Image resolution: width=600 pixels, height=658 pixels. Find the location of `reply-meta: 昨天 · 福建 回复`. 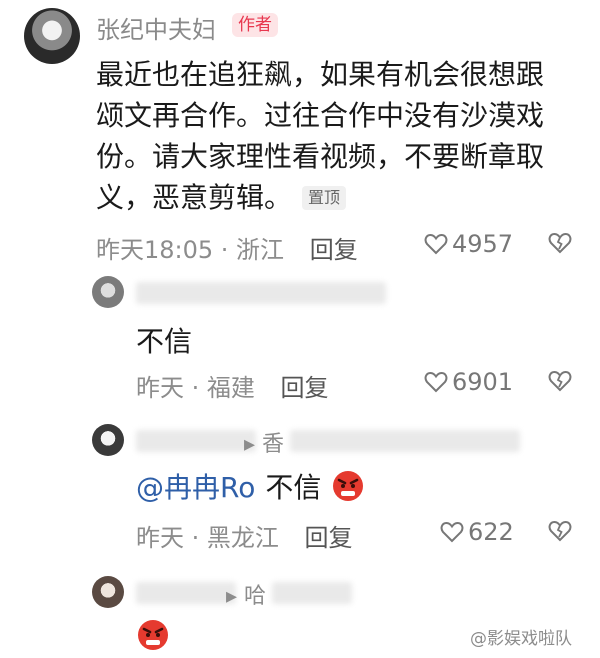

reply-meta: 昨天 · 福建 回复 is located at coordinates (232, 385).